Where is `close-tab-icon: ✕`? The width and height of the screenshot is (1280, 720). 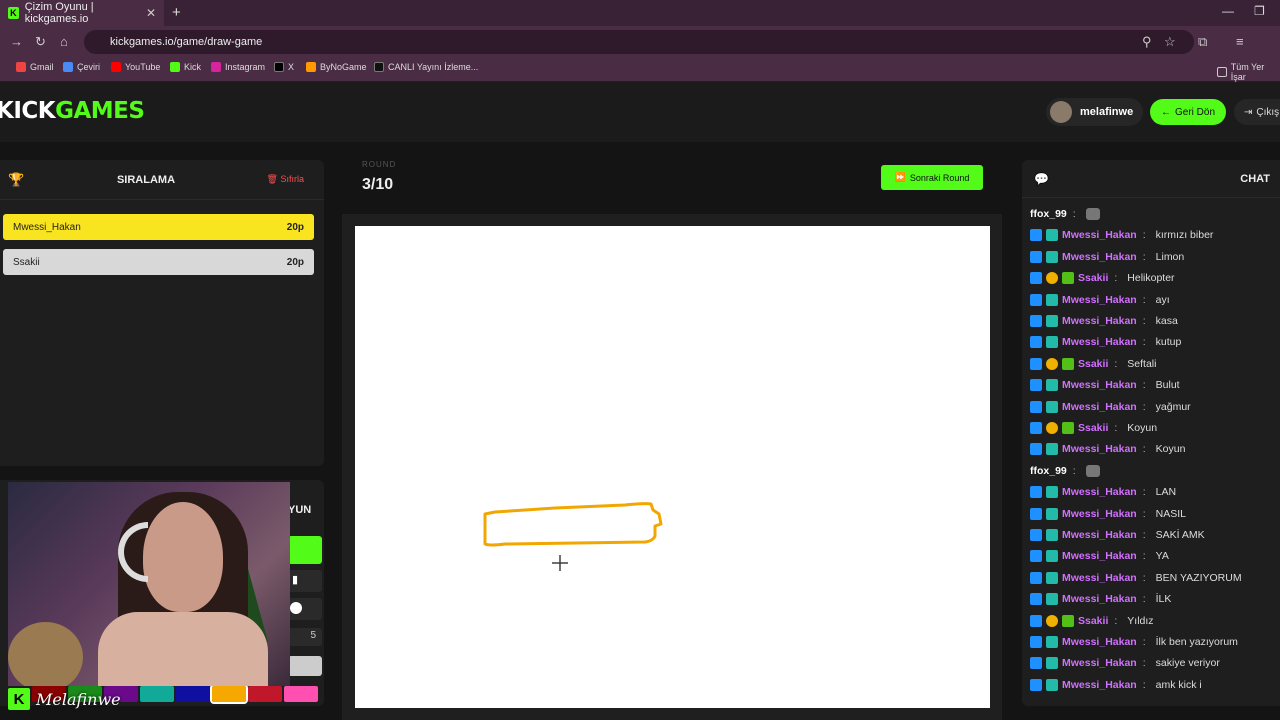
close-tab-icon: ✕ is located at coordinates (151, 13).